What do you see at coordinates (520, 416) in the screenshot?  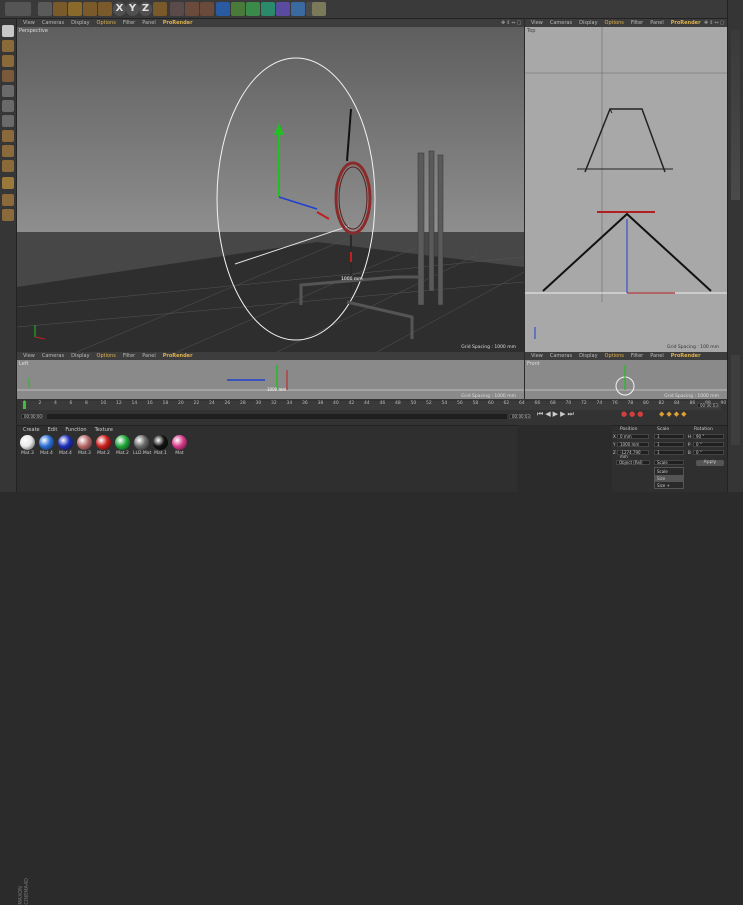 I see `end-time-field: 00:00:03` at bounding box center [520, 416].